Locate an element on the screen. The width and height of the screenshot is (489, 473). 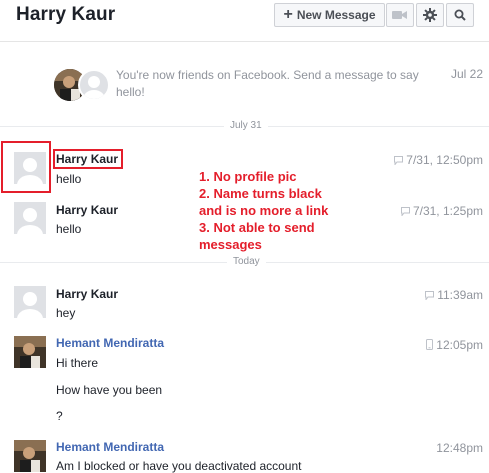
day-divider-label: July 31 is located at coordinates (246, 125).